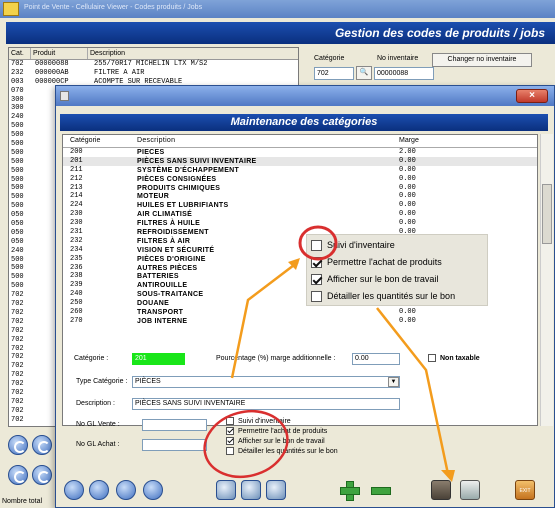  Describe the element at coordinates (300, 179) in the screenshot. I see `table-row: 212 PIÈCES CONSIGNÉES 0.00` at that location.